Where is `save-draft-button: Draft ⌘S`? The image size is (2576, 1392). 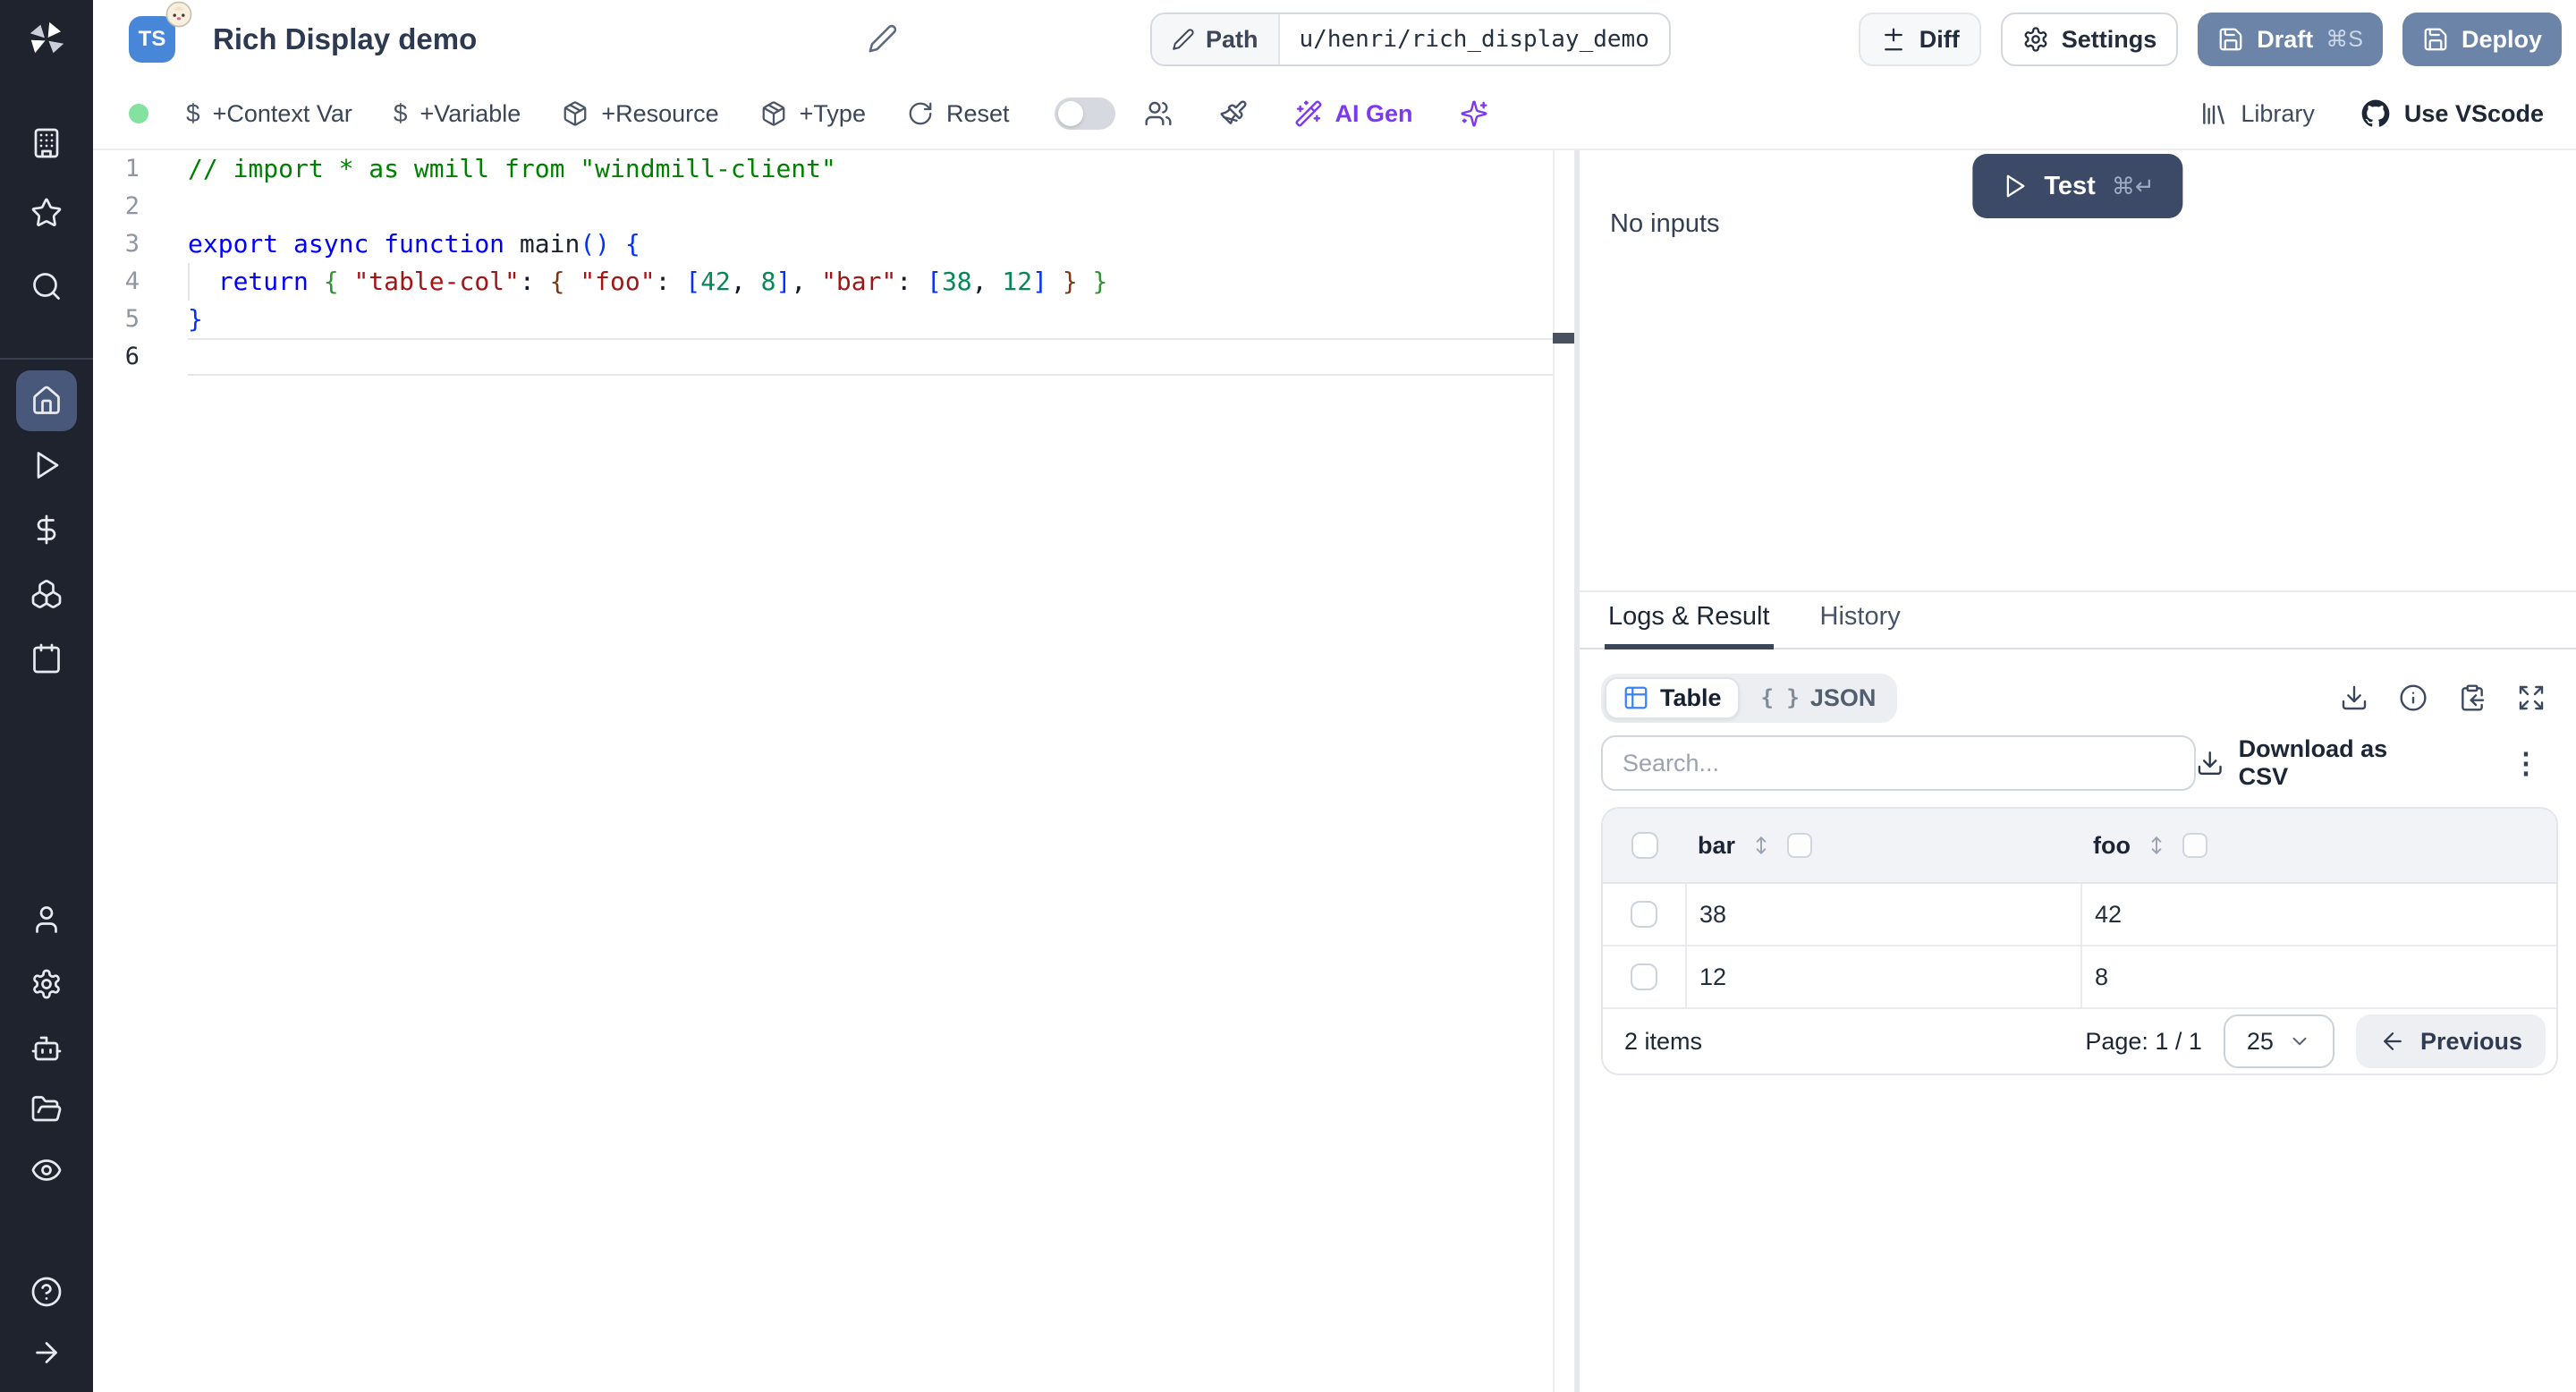 save-draft-button: Draft ⌘S is located at coordinates (2290, 39).